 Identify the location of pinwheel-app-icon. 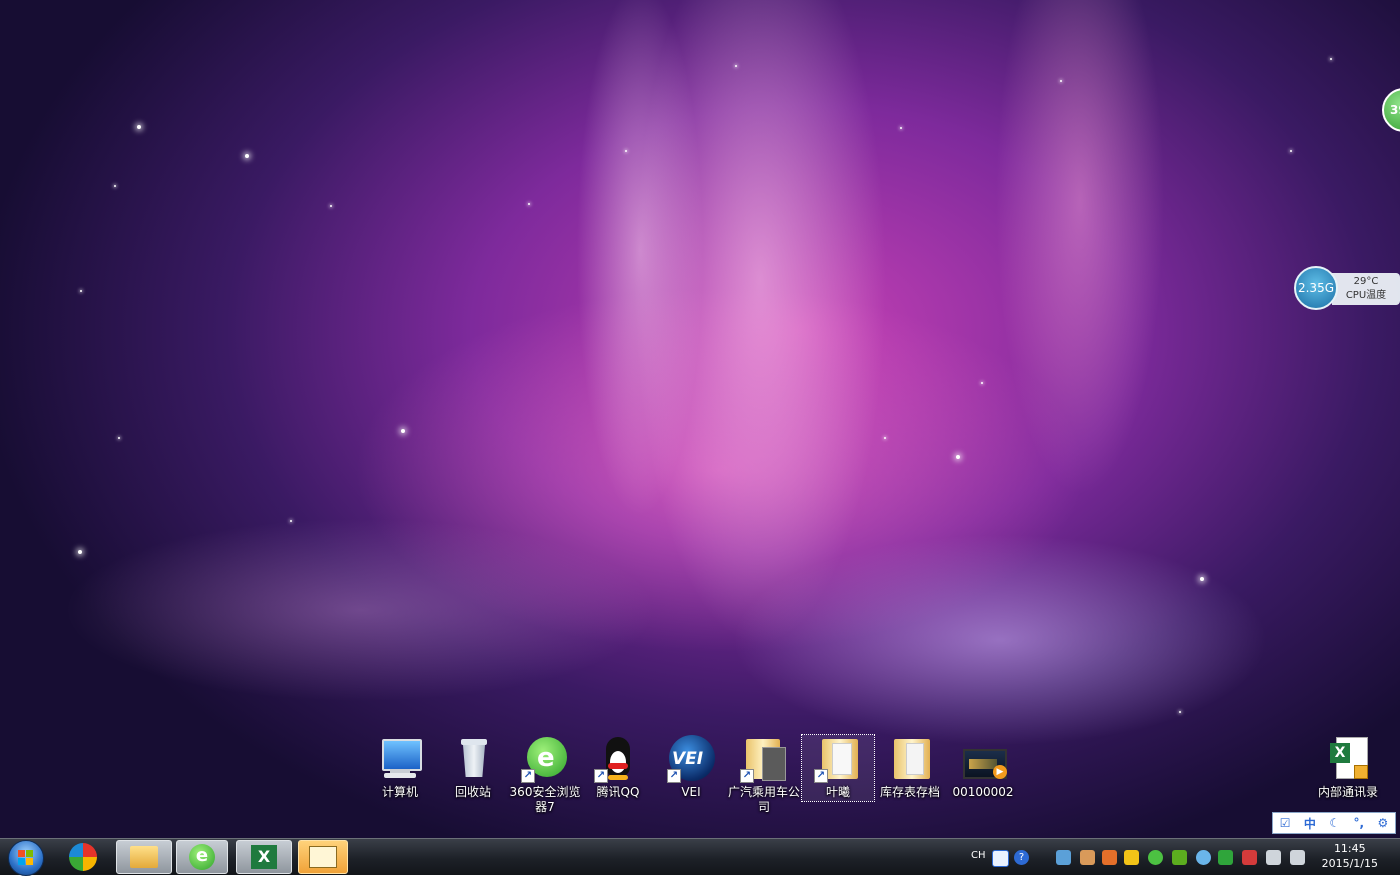
(83, 857).